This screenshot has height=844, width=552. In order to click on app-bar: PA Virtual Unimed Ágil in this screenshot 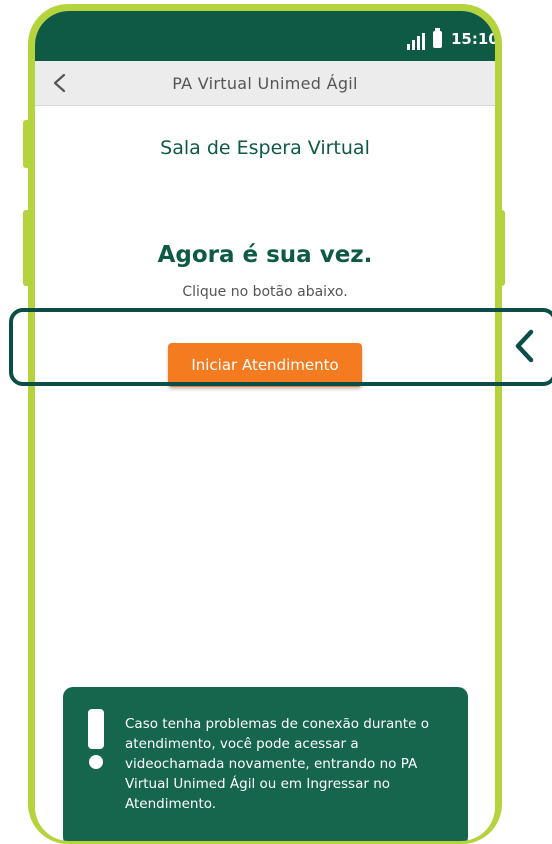, I will do `click(265, 83)`.